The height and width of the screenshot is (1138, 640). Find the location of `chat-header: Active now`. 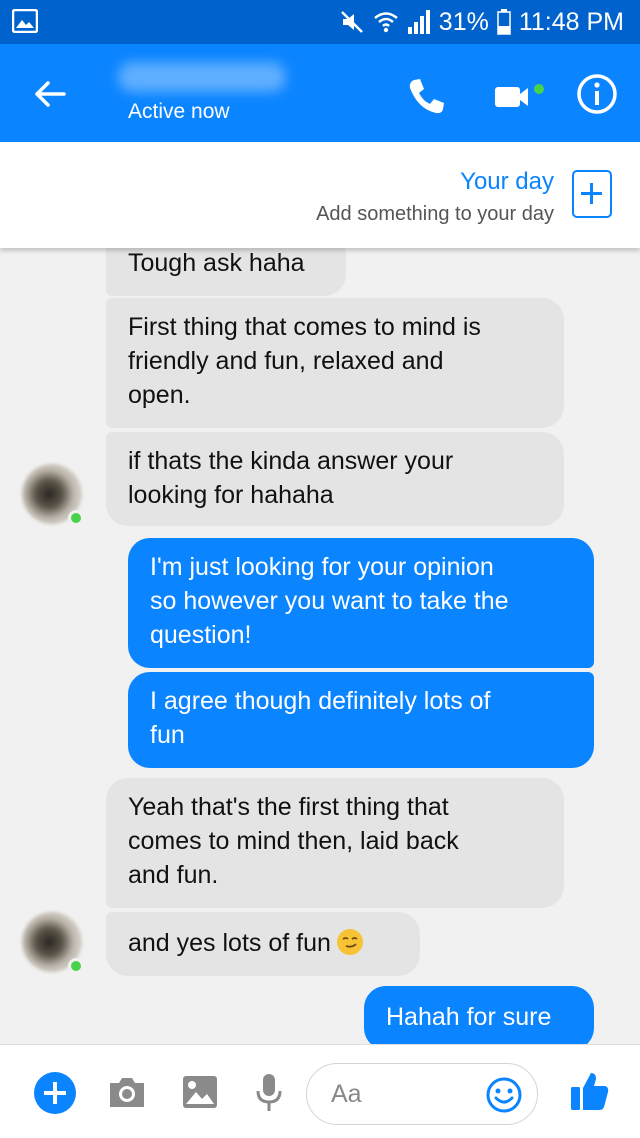

chat-header: Active now is located at coordinates (320, 93).